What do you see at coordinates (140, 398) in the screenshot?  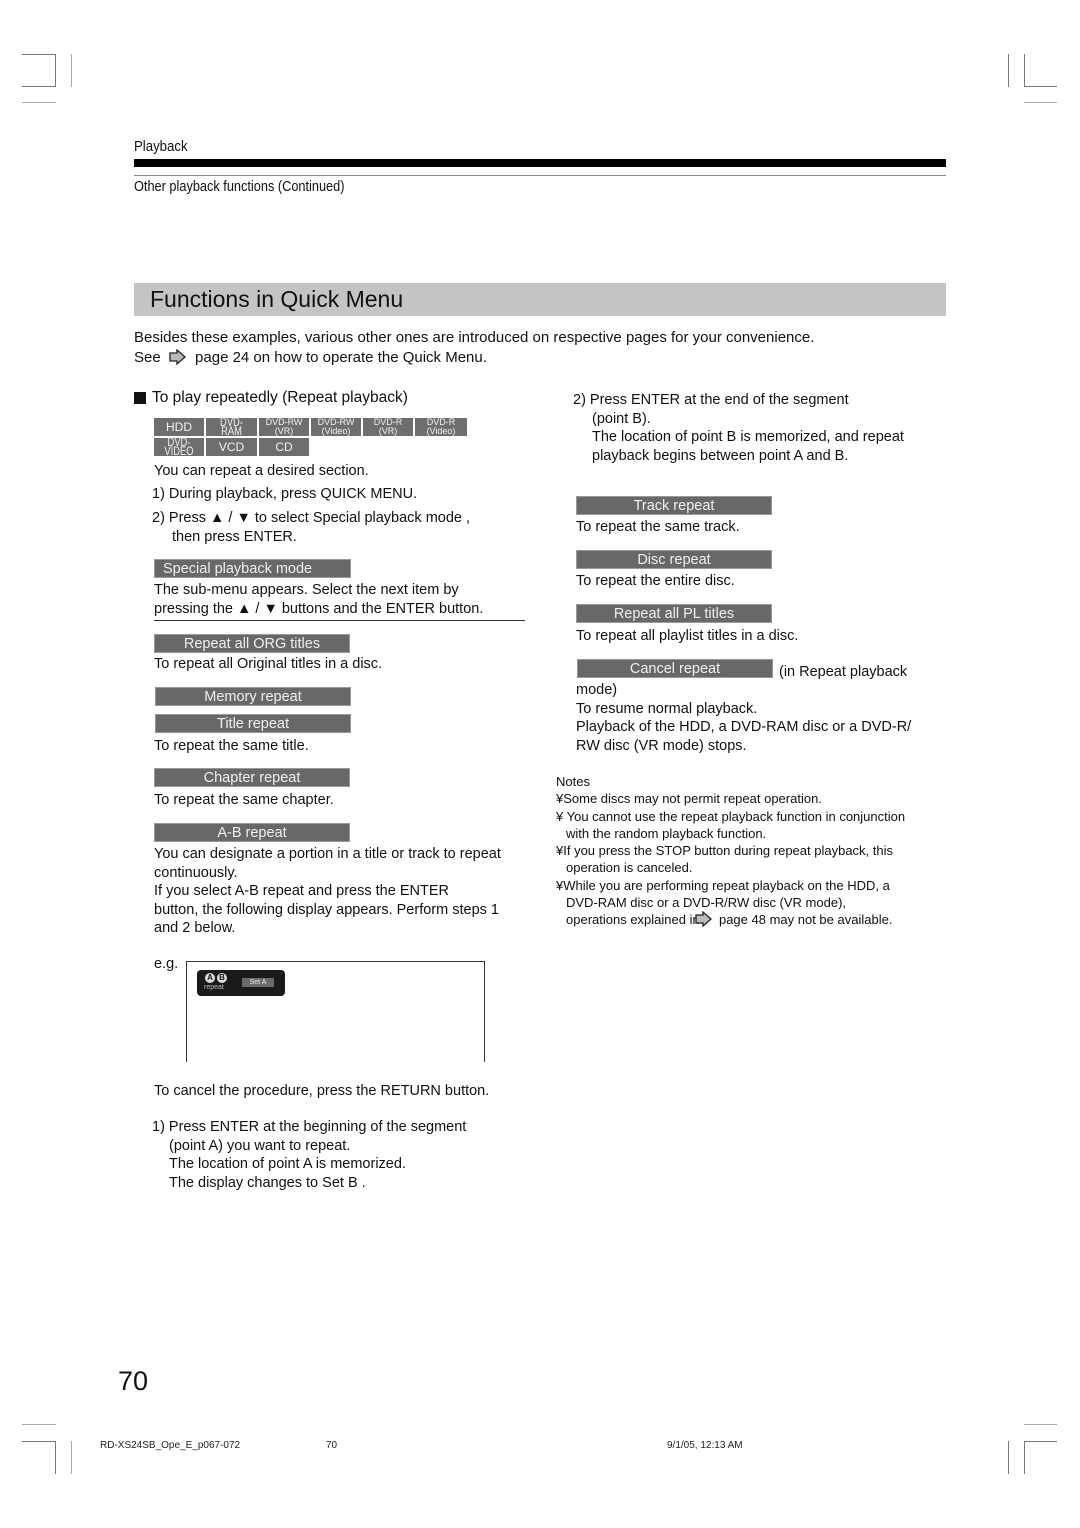 I see `square-bullet-icon` at bounding box center [140, 398].